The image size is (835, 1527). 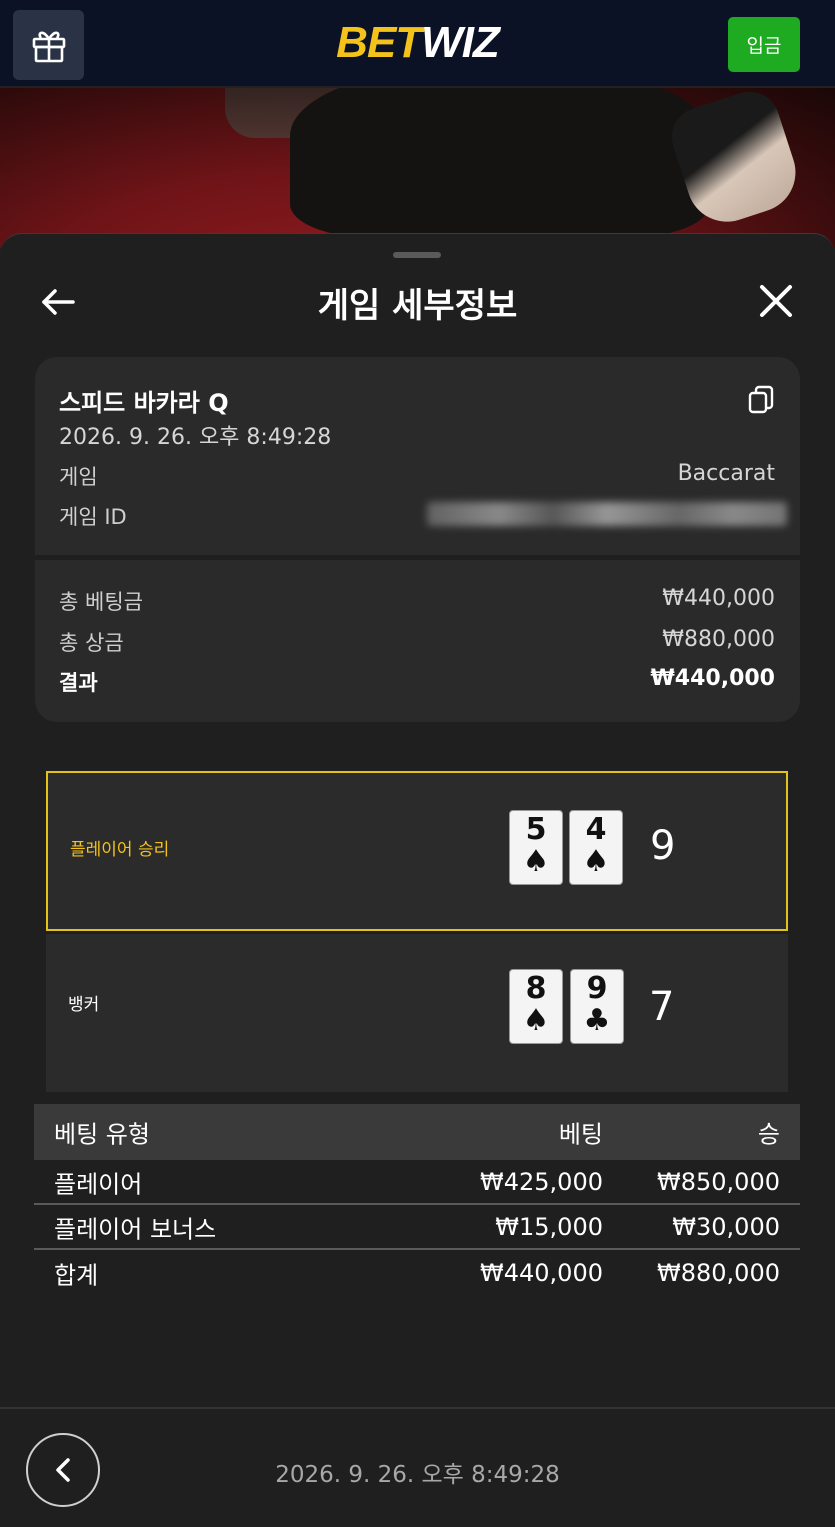 I want to click on club-icon: ♣, so click(x=597, y=1020).